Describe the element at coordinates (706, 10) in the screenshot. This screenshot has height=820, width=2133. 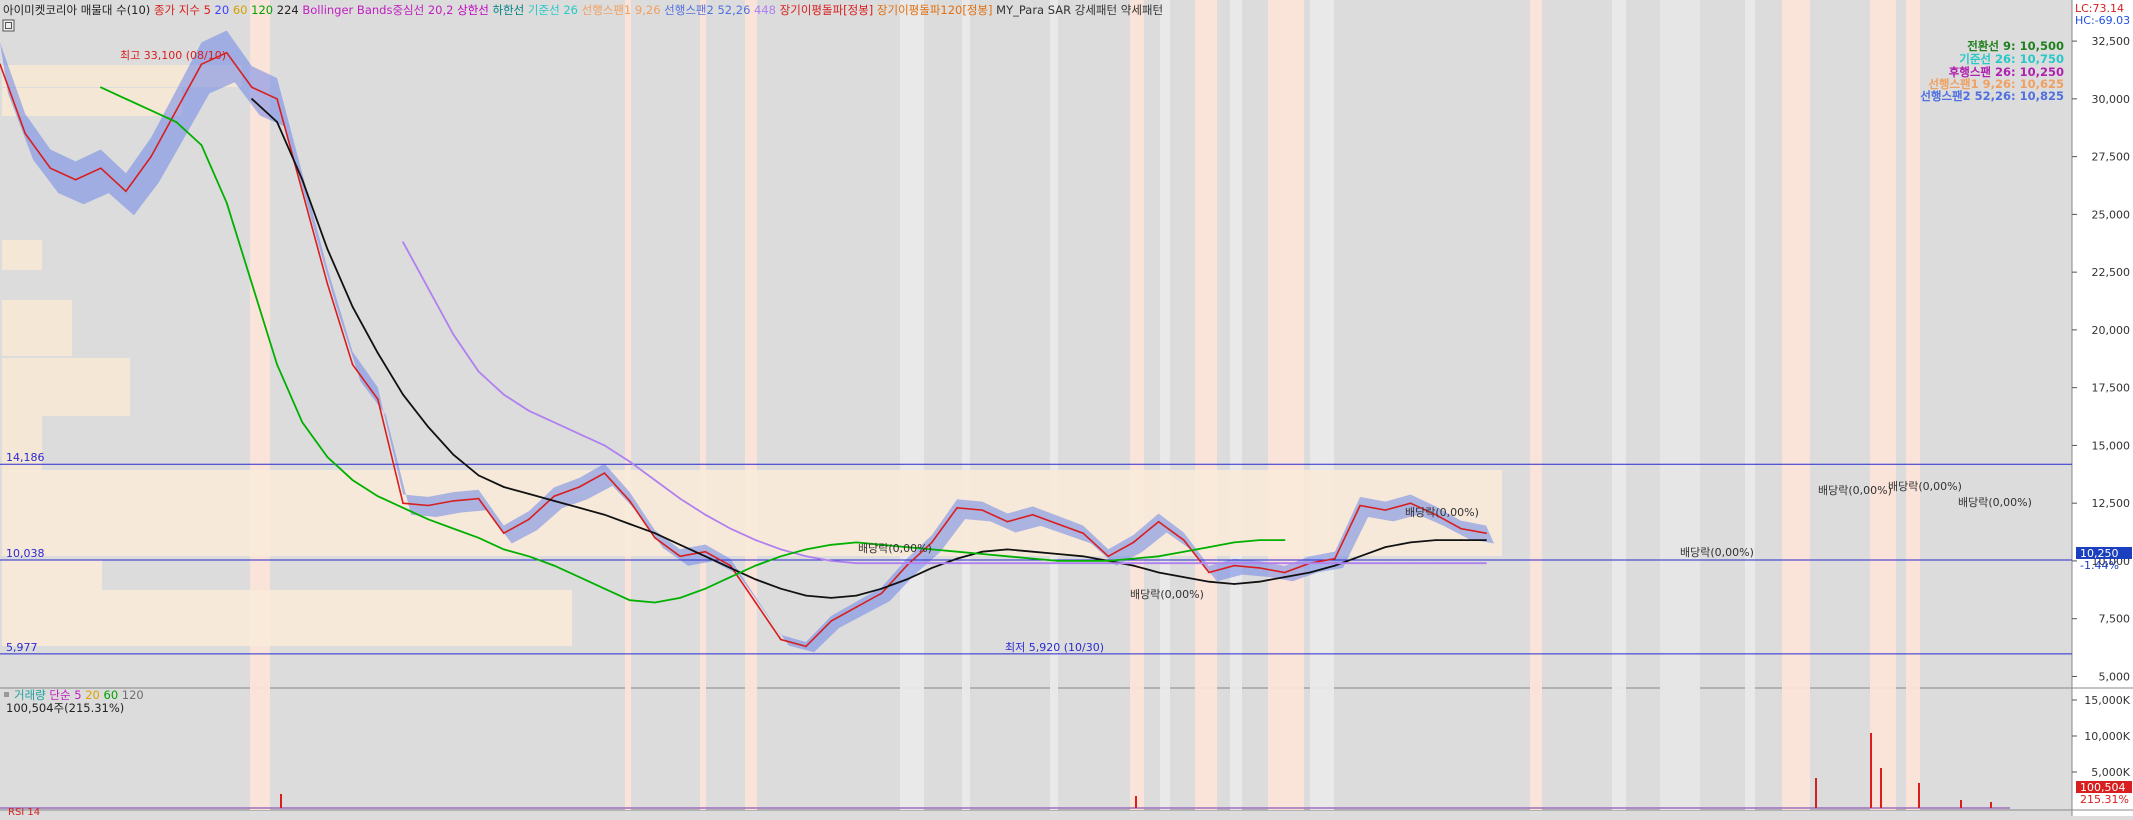
I see `legend-item-11: 선행스팬2 52,26` at that location.